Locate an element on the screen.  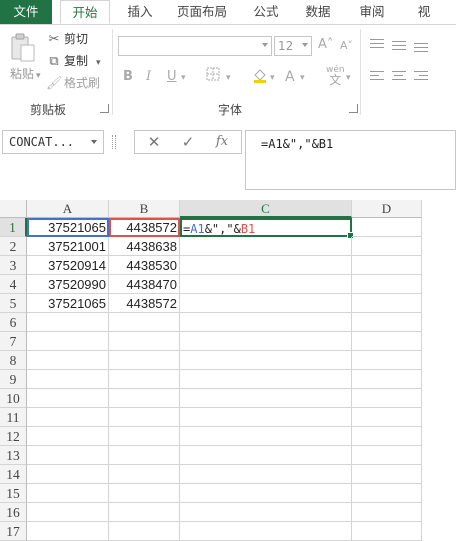
cell-c4 is located at coordinates (266, 284).